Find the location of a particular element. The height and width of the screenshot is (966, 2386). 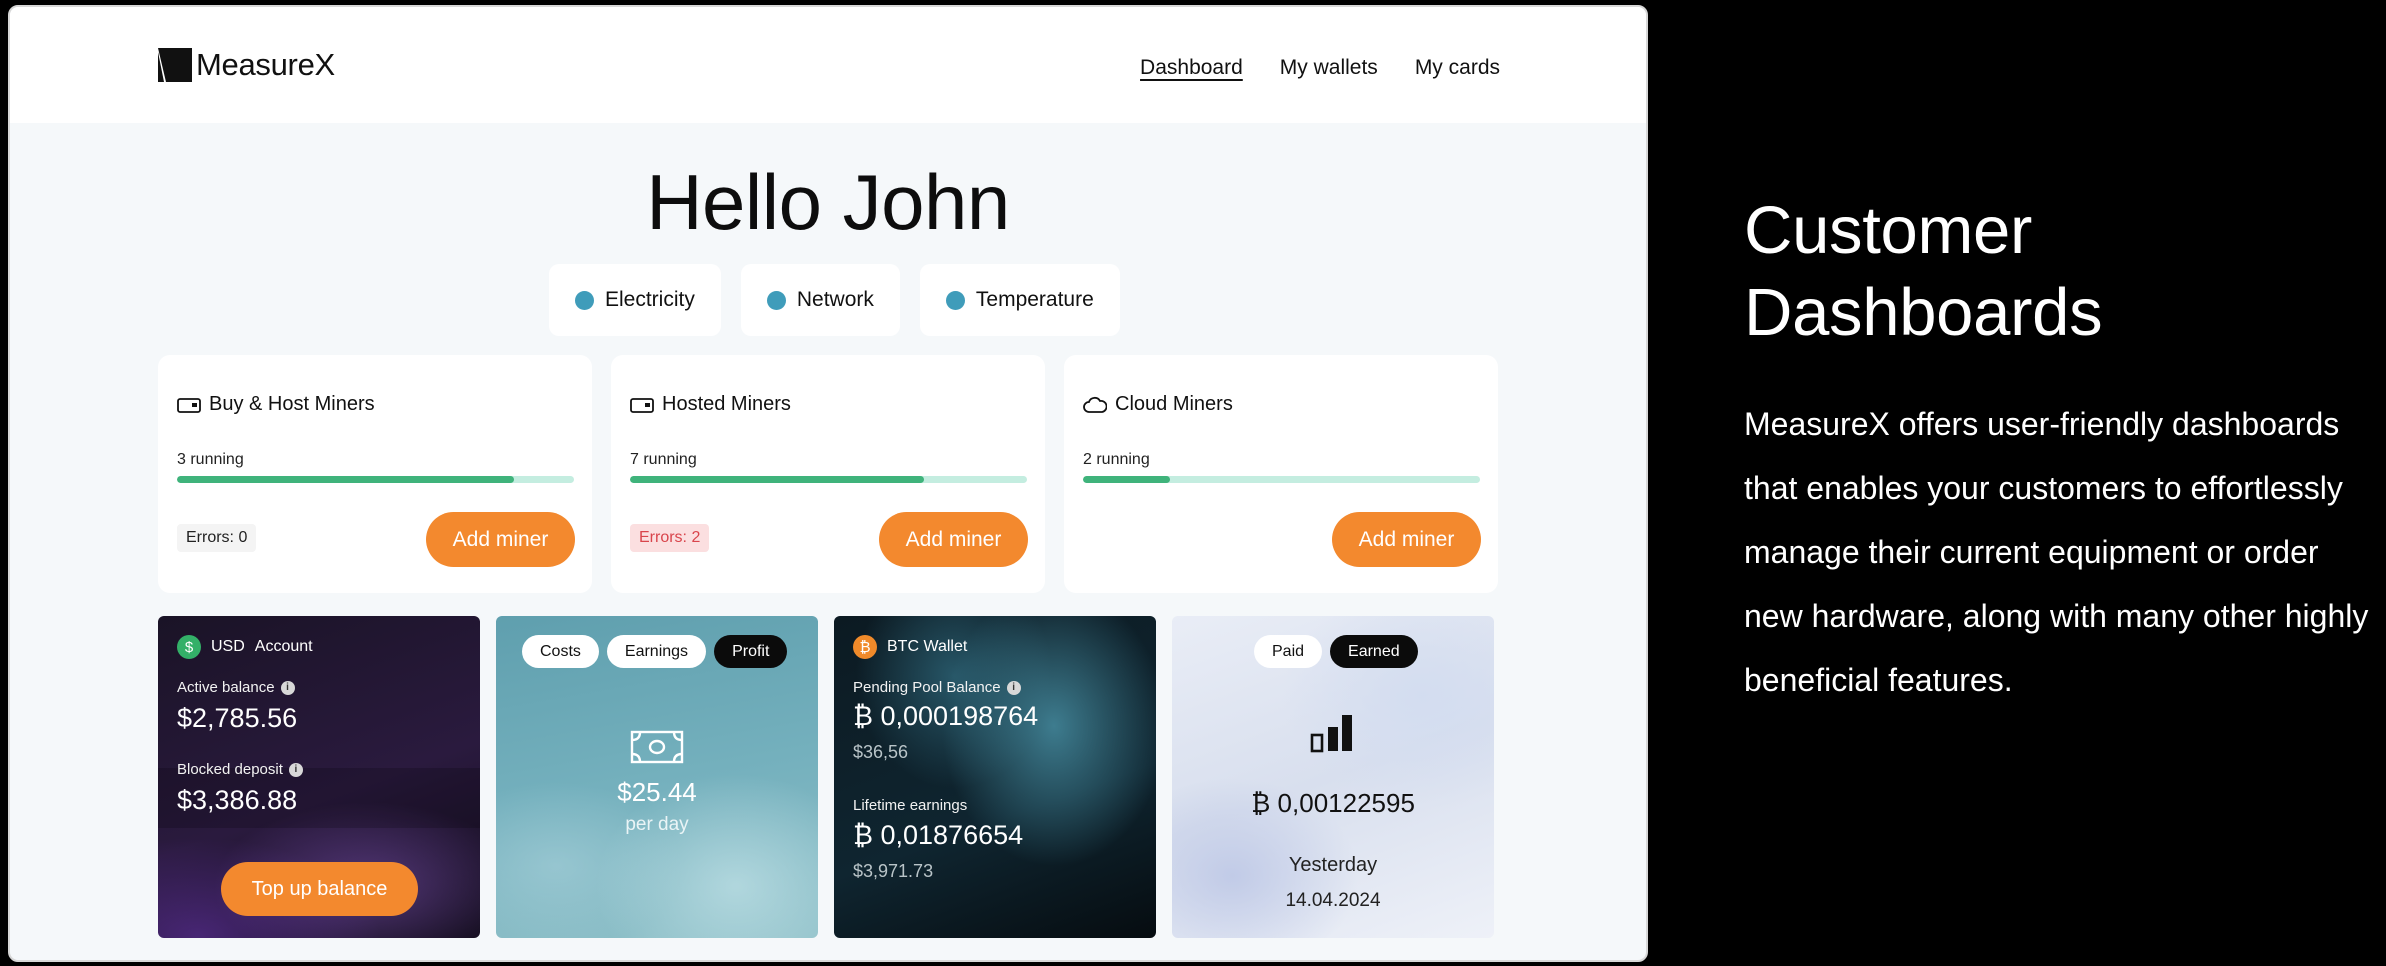

profit-period: per day is located at coordinates (657, 824).